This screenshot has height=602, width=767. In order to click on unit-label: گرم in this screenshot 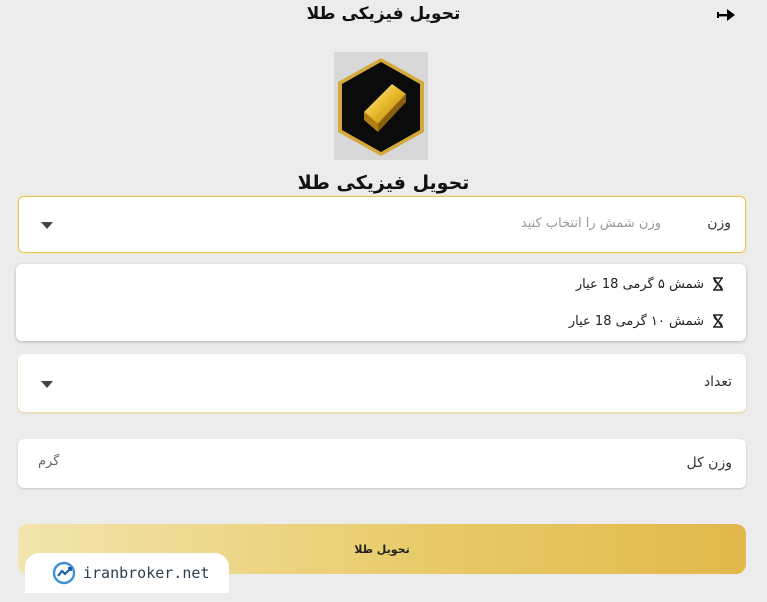, I will do `click(49, 461)`.